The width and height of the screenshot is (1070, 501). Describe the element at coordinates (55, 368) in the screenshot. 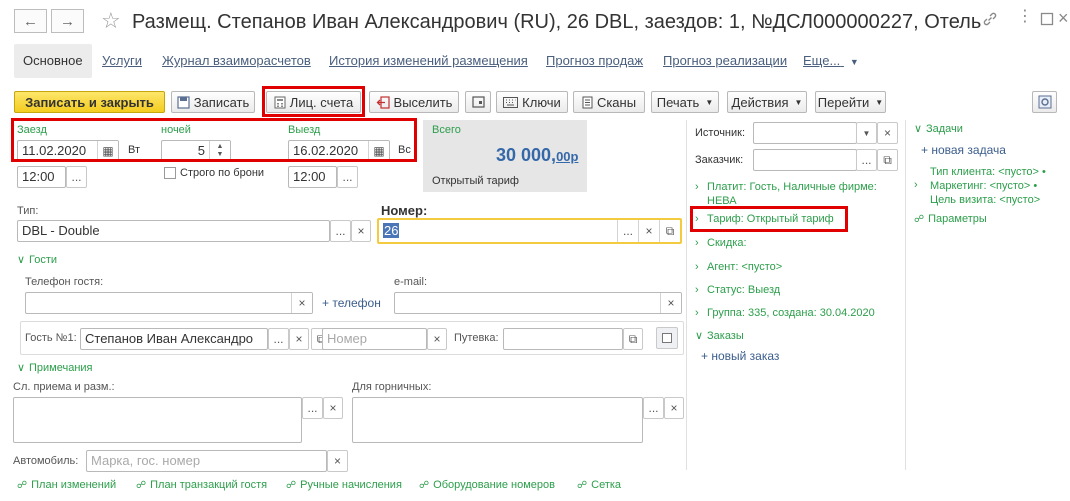

I see `notes-section-toggle: ∨ Примечания` at that location.